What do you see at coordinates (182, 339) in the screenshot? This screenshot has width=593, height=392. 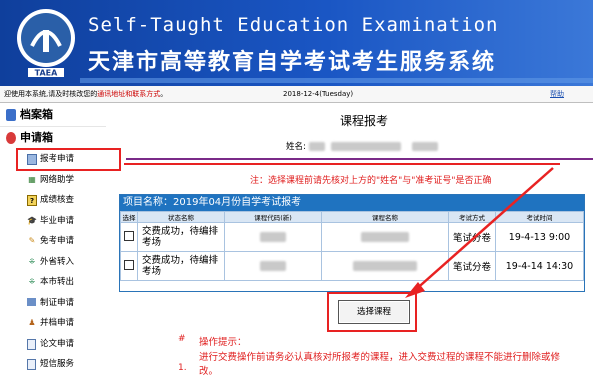 I see `tips-marker: #` at bounding box center [182, 339].